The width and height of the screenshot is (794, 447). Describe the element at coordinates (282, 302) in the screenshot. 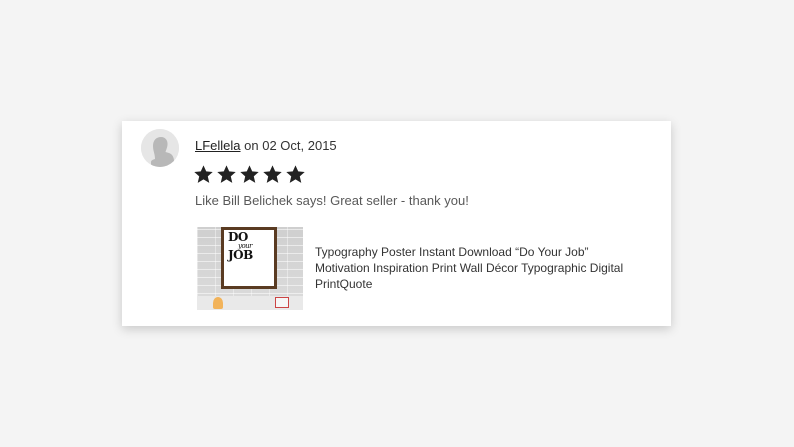

I see `decor-frame` at that location.